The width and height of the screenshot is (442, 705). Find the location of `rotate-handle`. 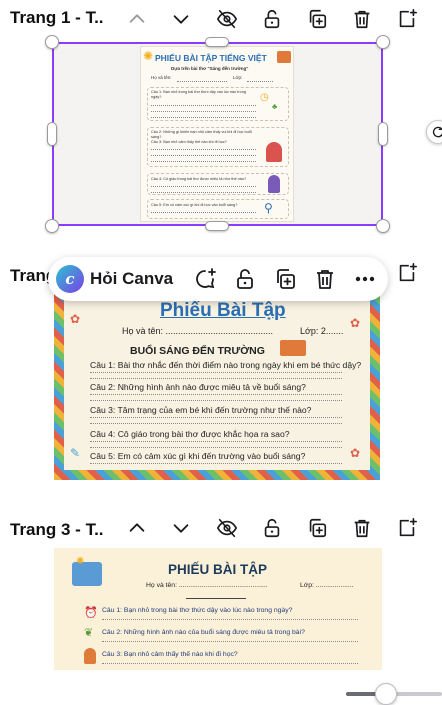

rotate-handle is located at coordinates (434, 132).